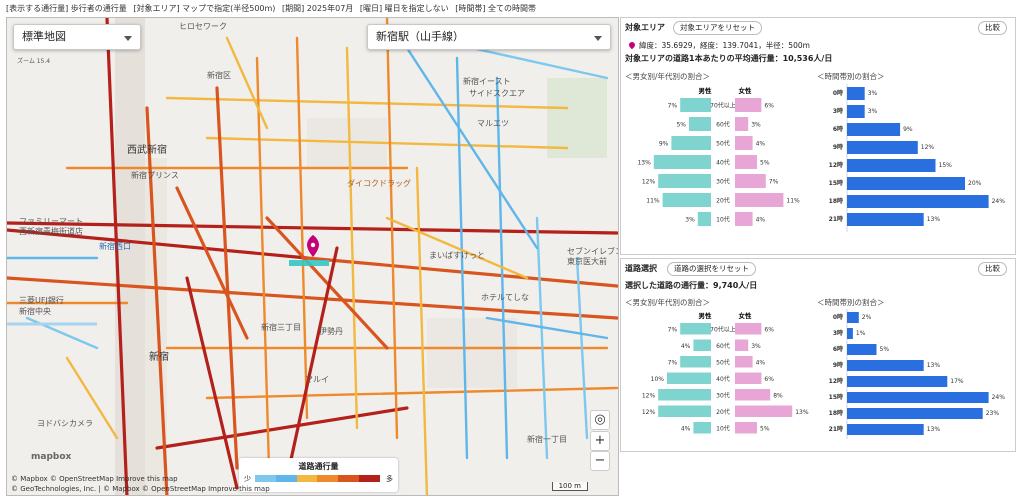 The image size is (1024, 500). Describe the element at coordinates (668, 302) in the screenshot. I see `gender-age-title: ＜男女別/年代別の割合＞` at that location.